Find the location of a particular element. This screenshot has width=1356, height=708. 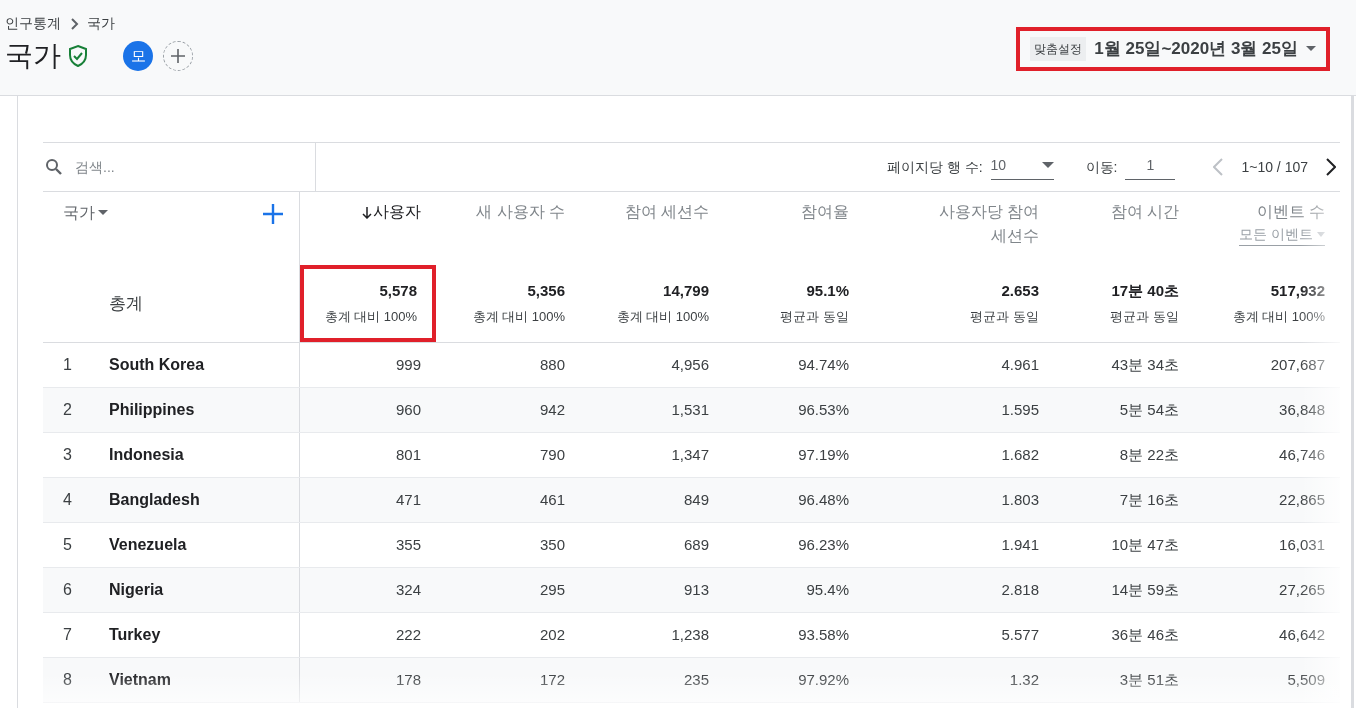

table-cell-text: 96.53% is located at coordinates (823, 409).